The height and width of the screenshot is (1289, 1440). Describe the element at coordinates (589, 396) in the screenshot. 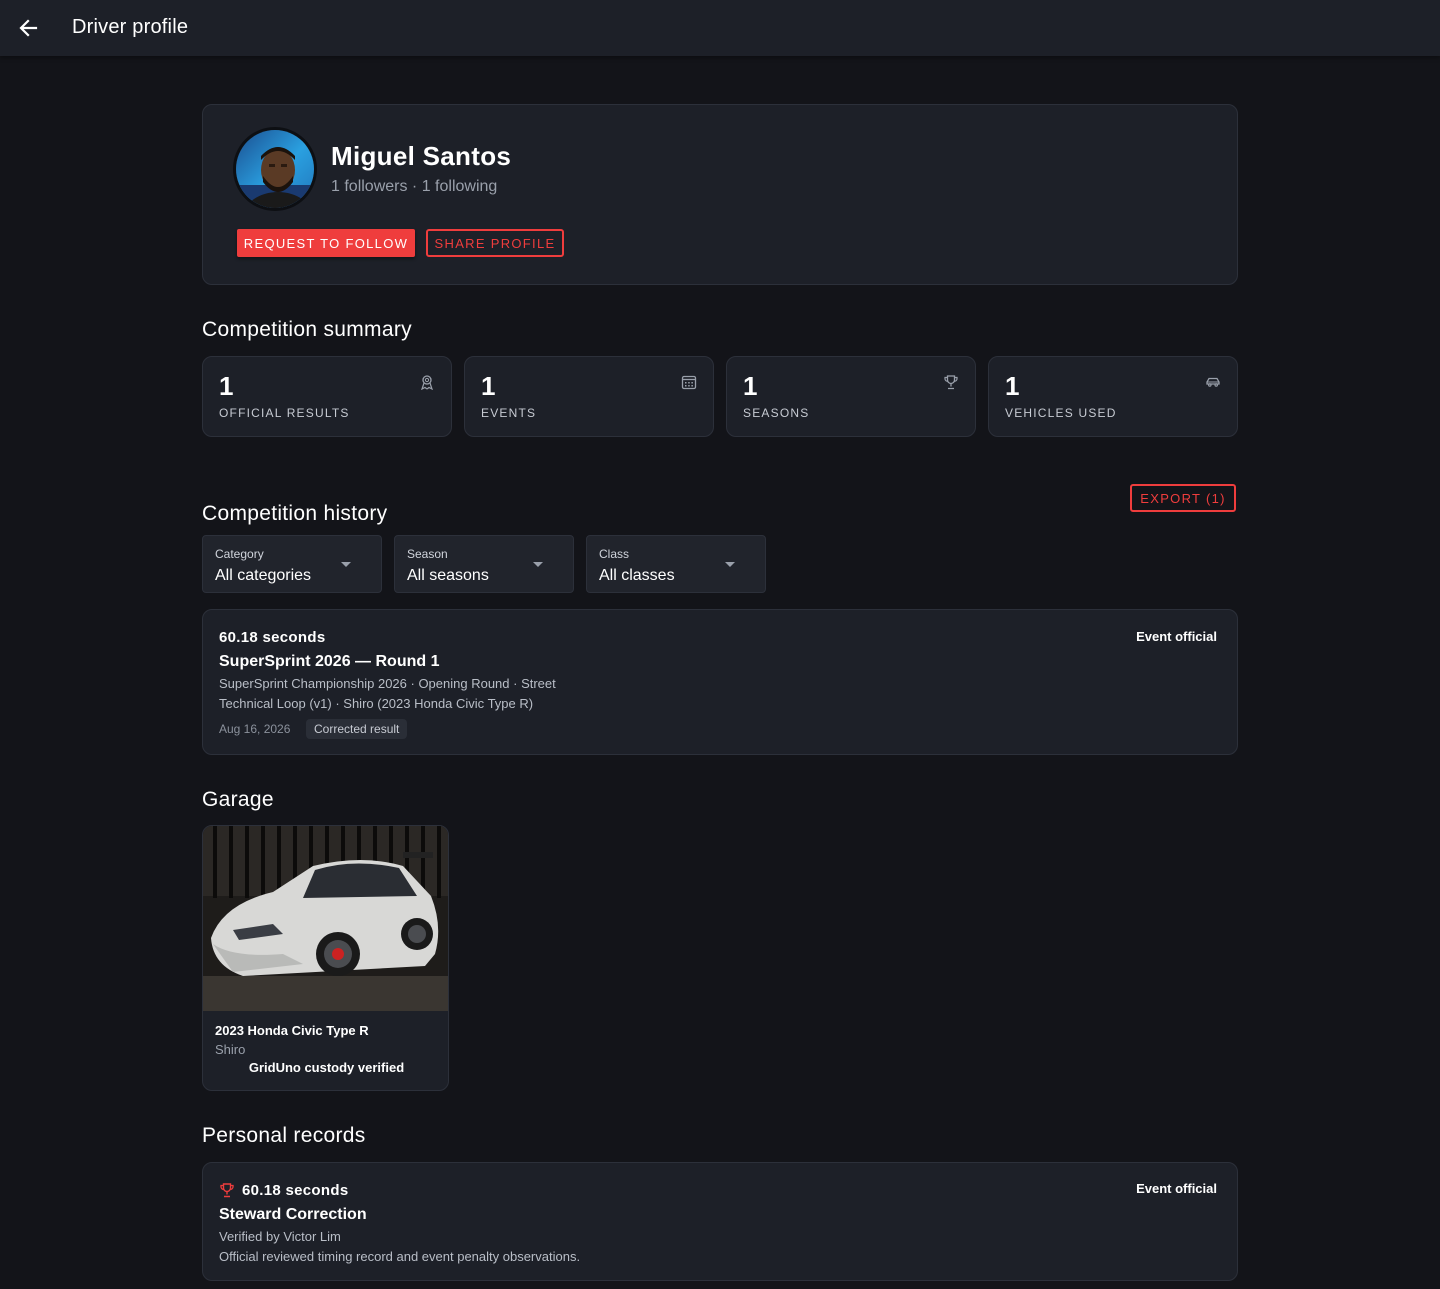

I see `stat-events: 1 EVENTS` at that location.